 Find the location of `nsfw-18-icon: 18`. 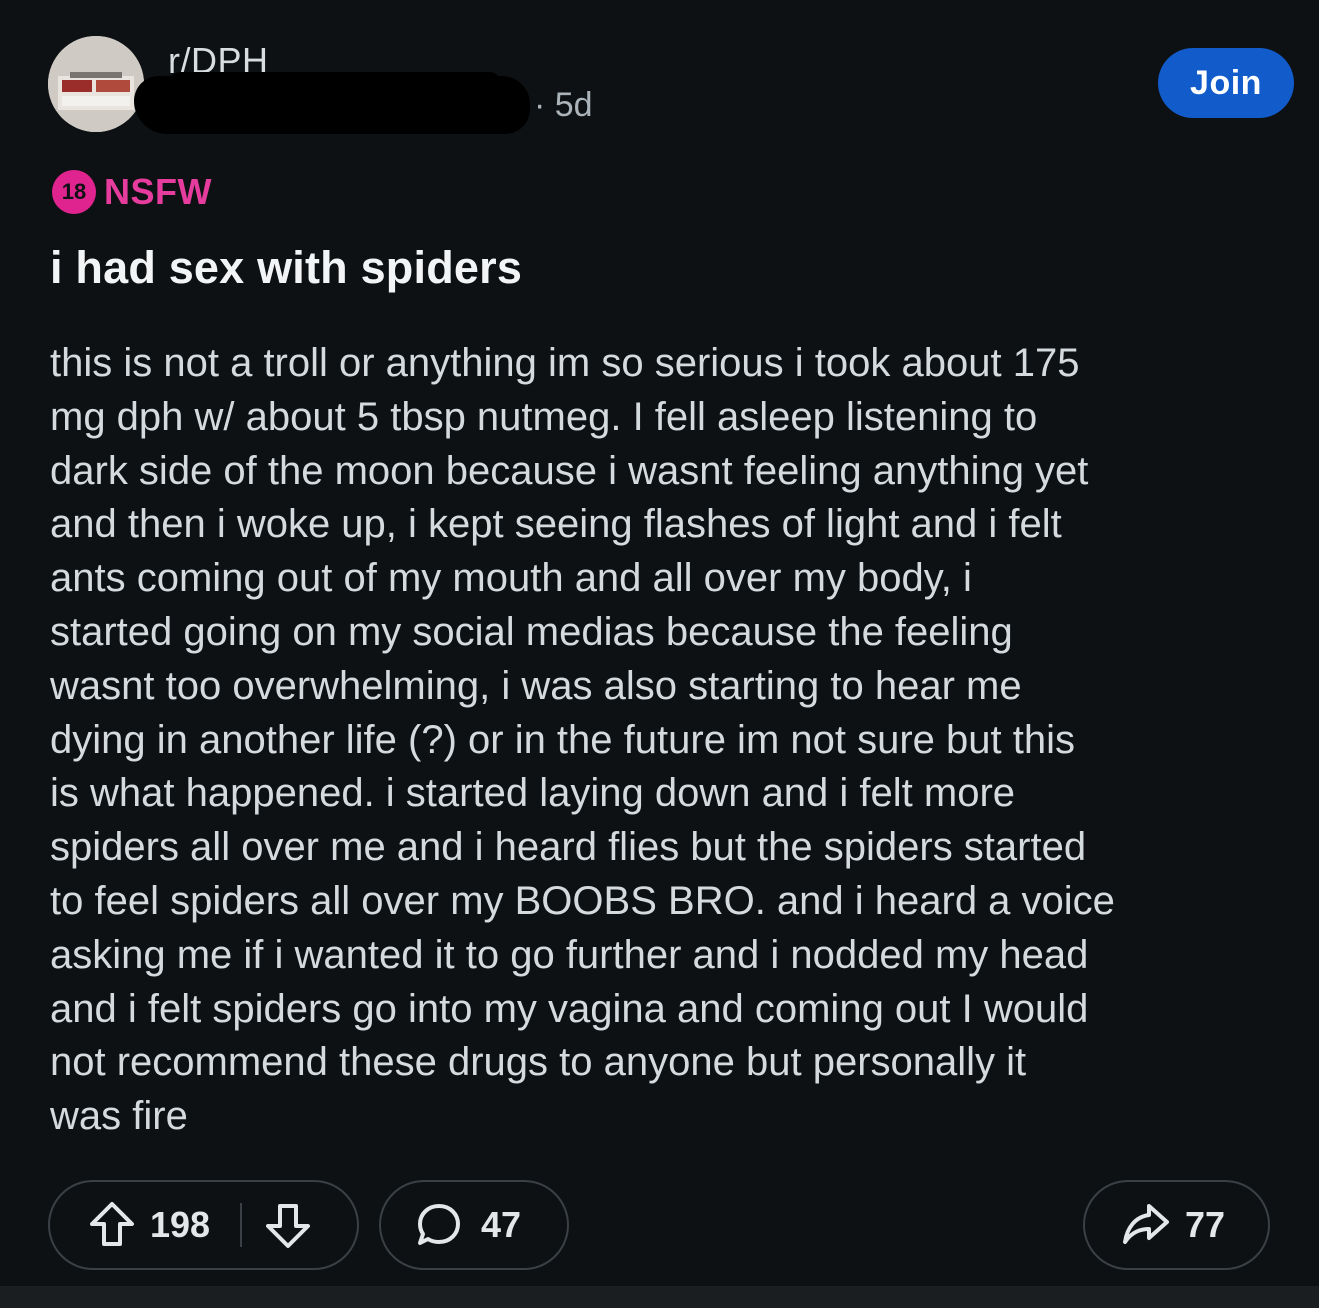

nsfw-18-icon: 18 is located at coordinates (74, 192).